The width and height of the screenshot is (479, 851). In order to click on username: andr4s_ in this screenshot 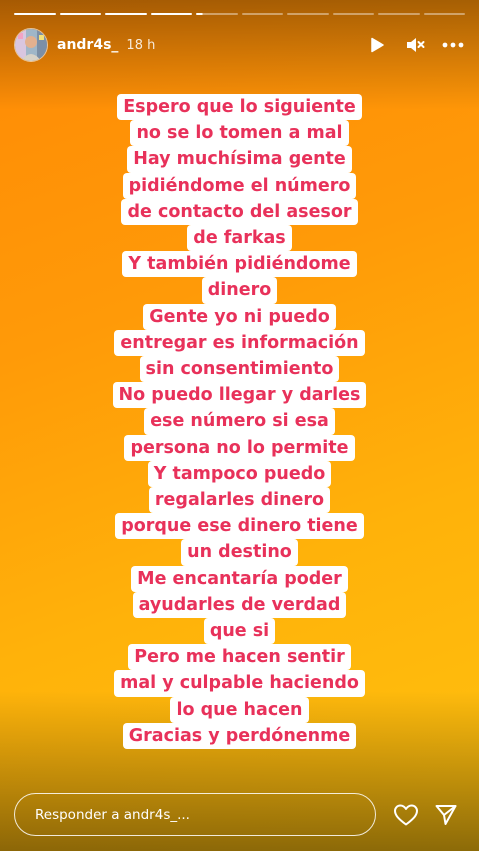, I will do `click(87, 45)`.